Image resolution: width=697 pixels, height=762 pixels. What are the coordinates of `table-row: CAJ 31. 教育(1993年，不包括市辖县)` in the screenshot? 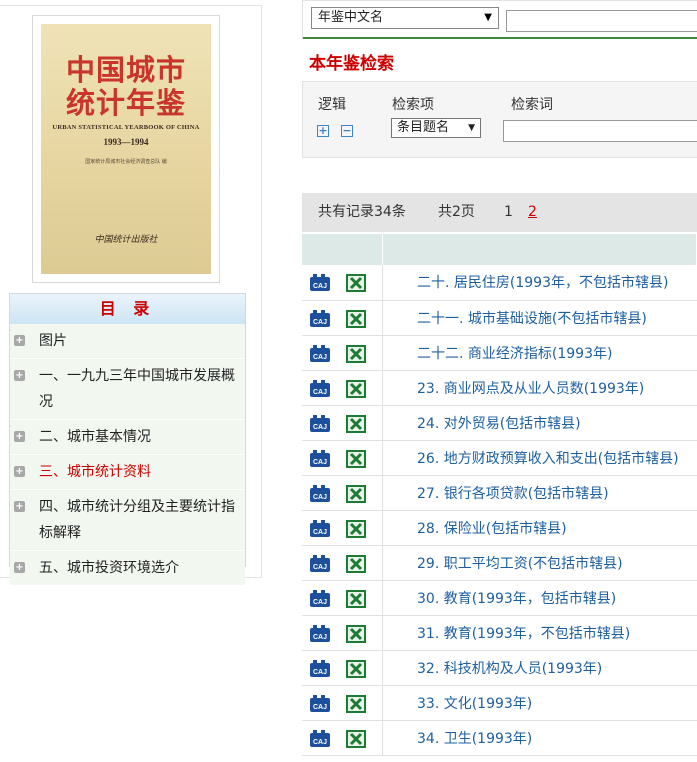 It's located at (499, 633).